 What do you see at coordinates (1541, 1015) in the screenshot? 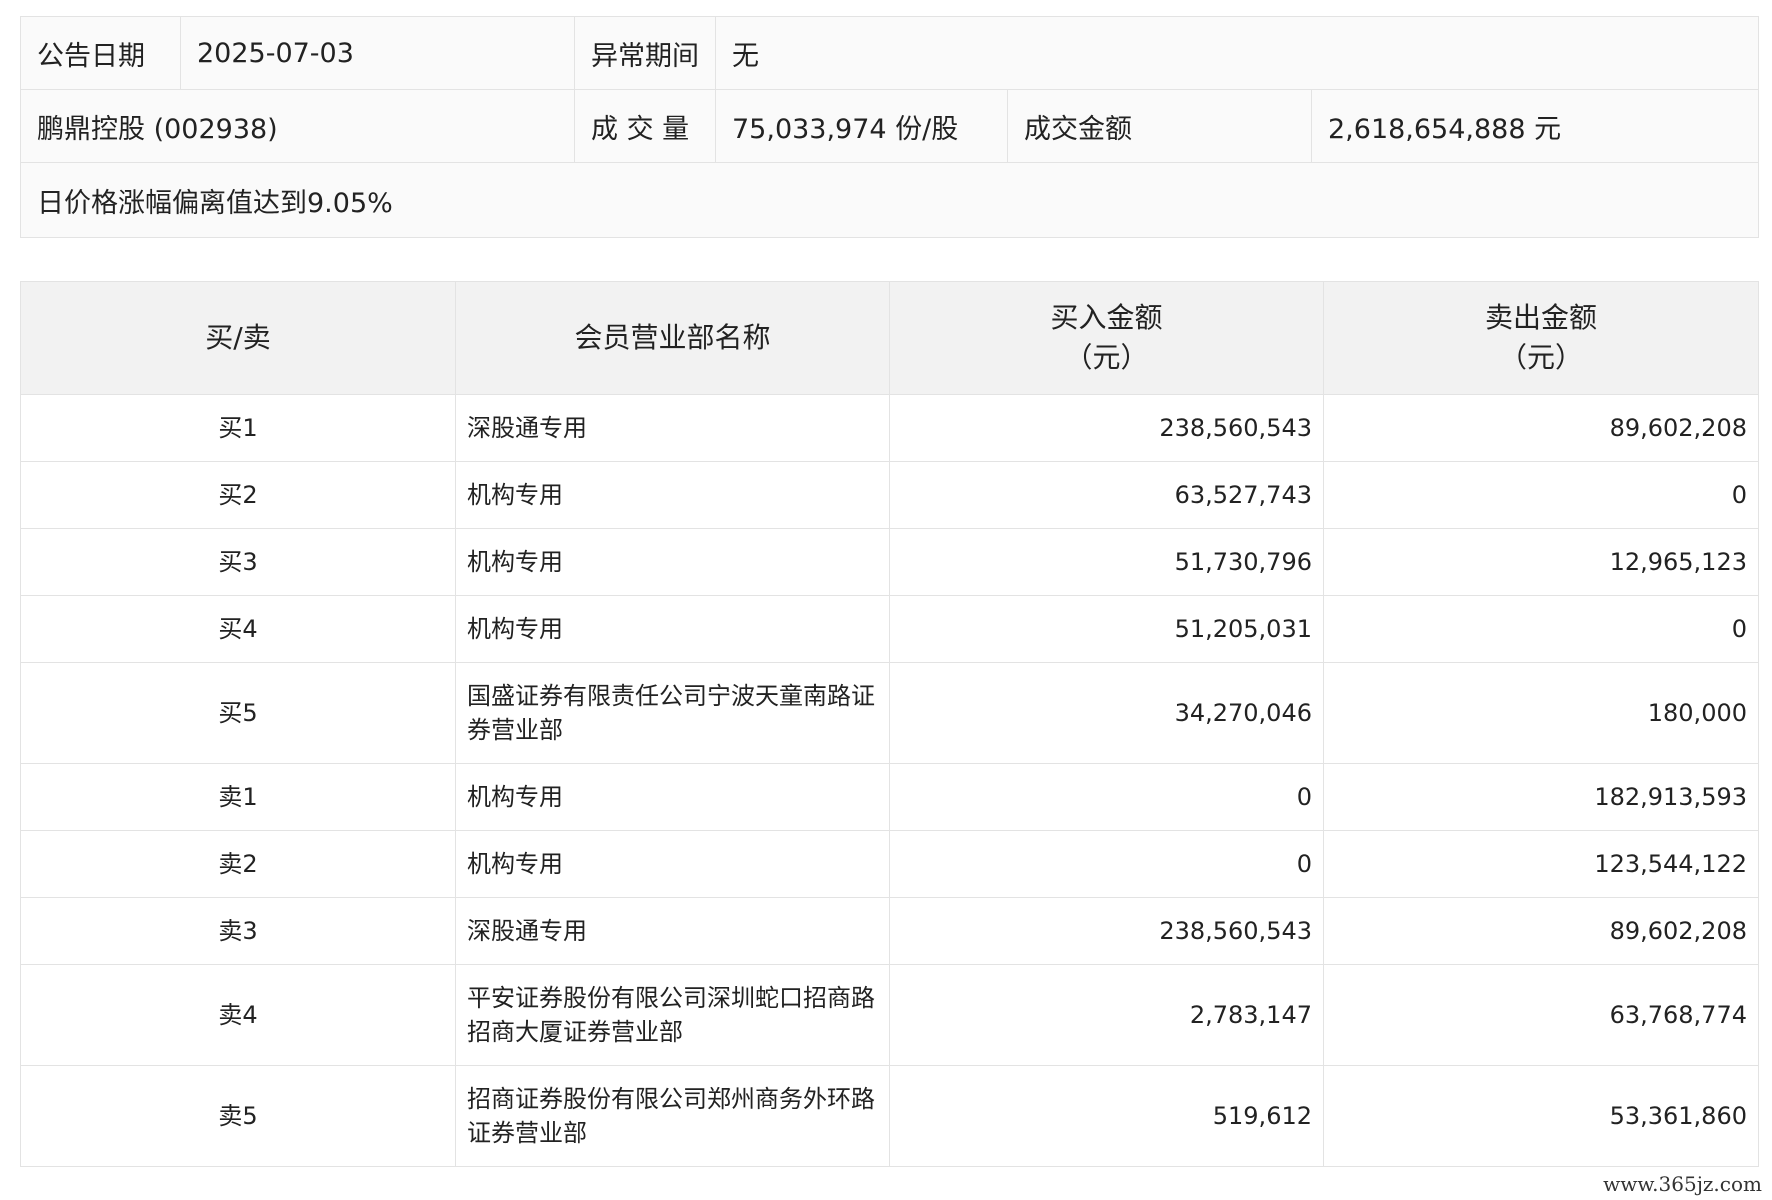
I see `row-sell-amount: 63,768,774` at bounding box center [1541, 1015].